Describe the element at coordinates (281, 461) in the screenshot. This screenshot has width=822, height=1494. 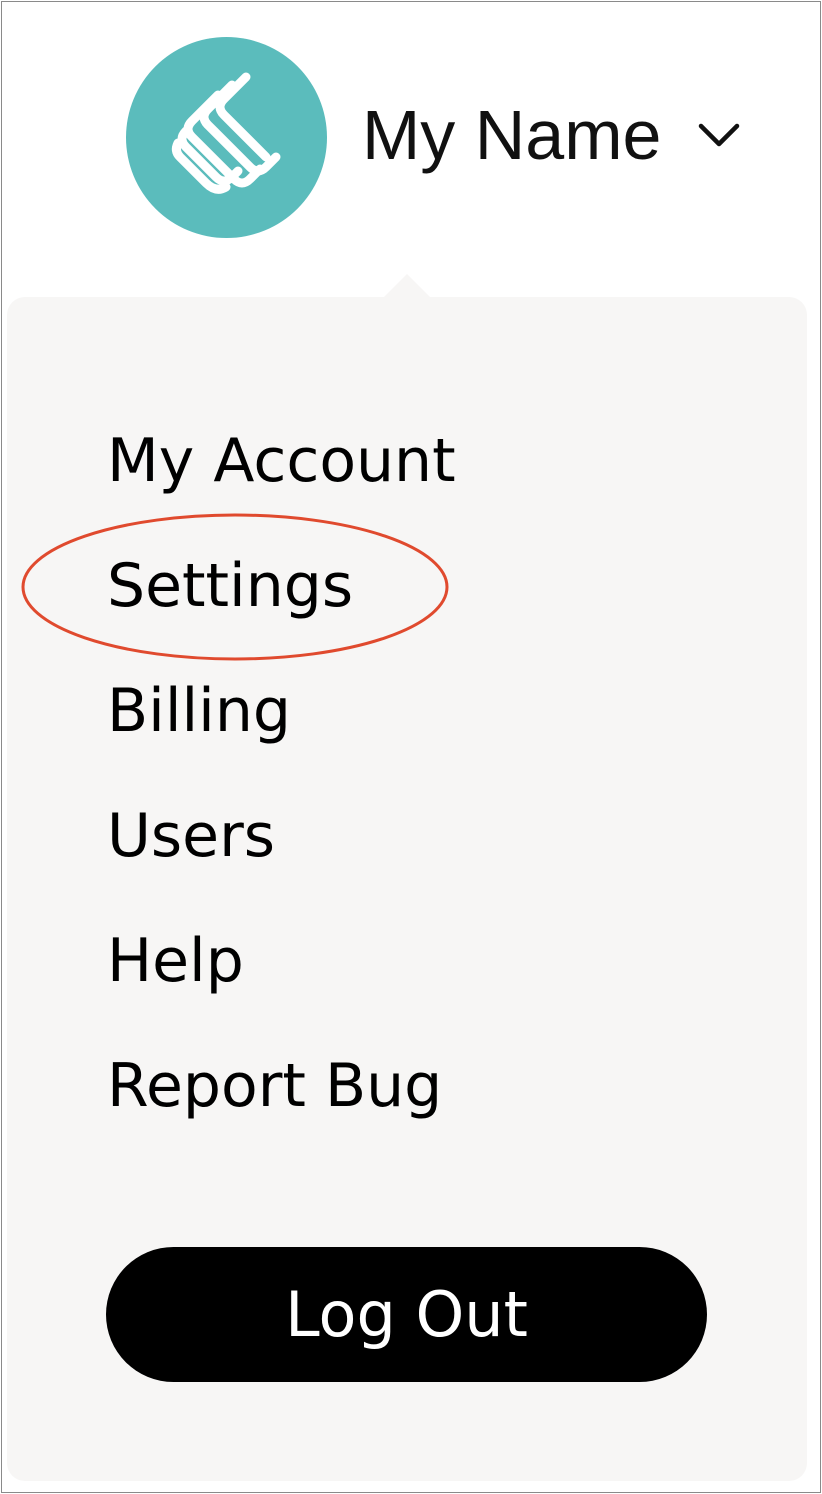
I see `menu-item-my-account: My Account` at that location.